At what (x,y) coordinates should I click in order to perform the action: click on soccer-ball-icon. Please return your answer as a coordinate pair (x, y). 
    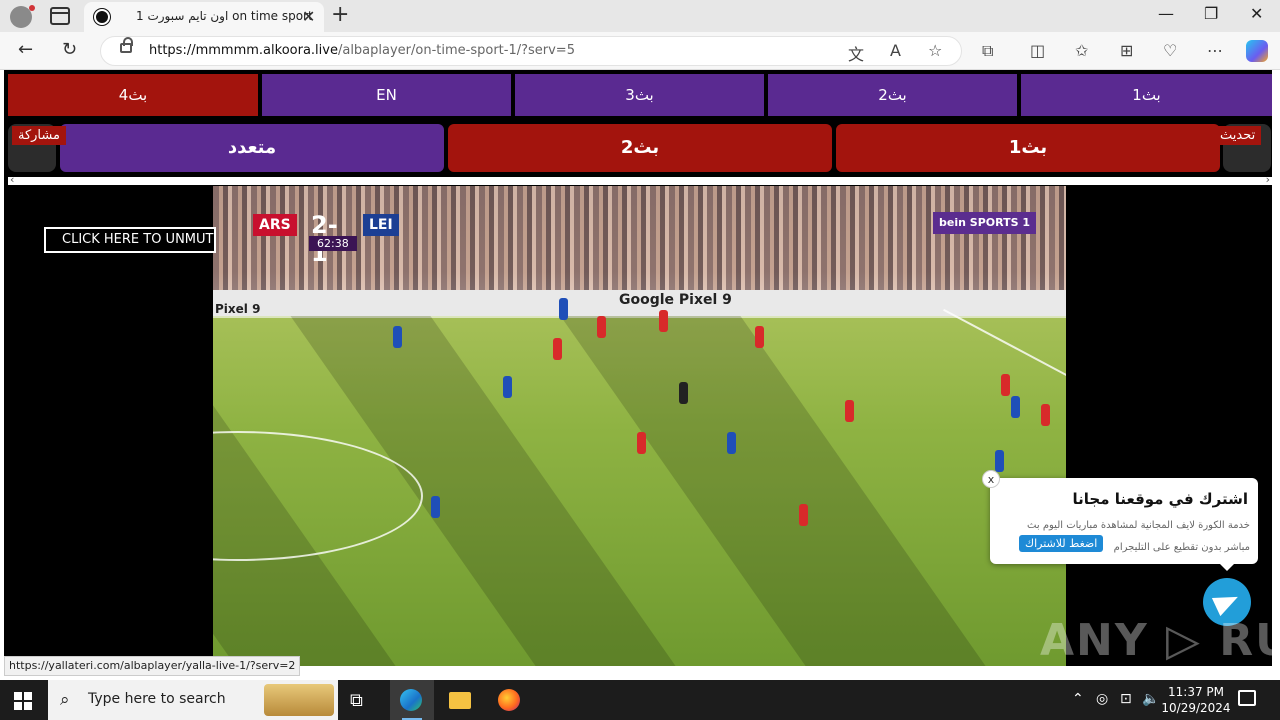
    Looking at the image, I should click on (102, 17).